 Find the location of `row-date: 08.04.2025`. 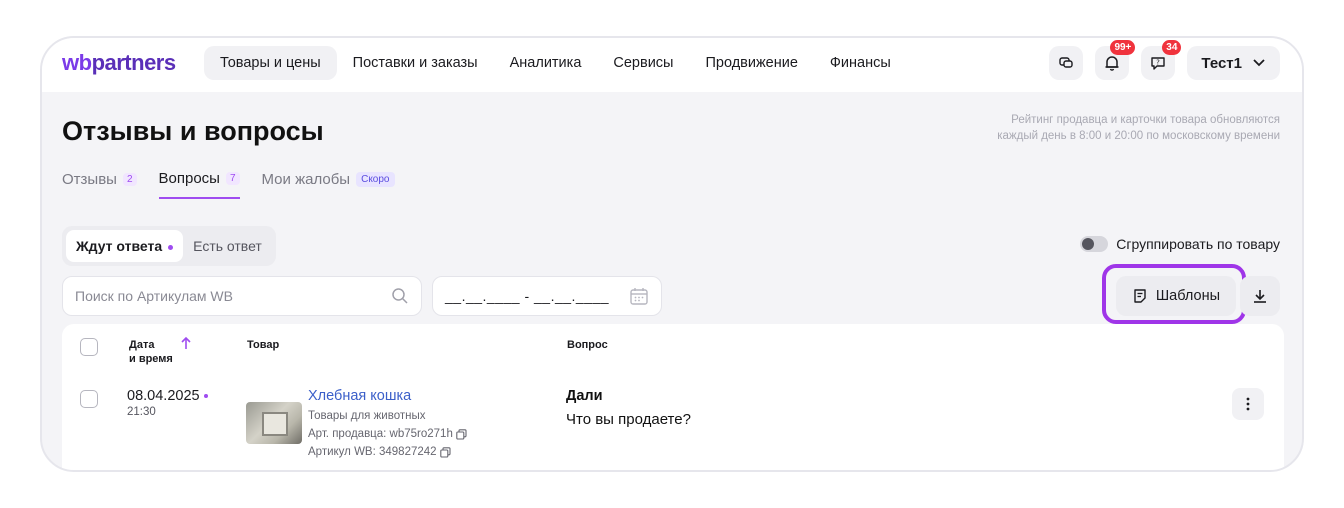

row-date: 08.04.2025 is located at coordinates (167, 396).